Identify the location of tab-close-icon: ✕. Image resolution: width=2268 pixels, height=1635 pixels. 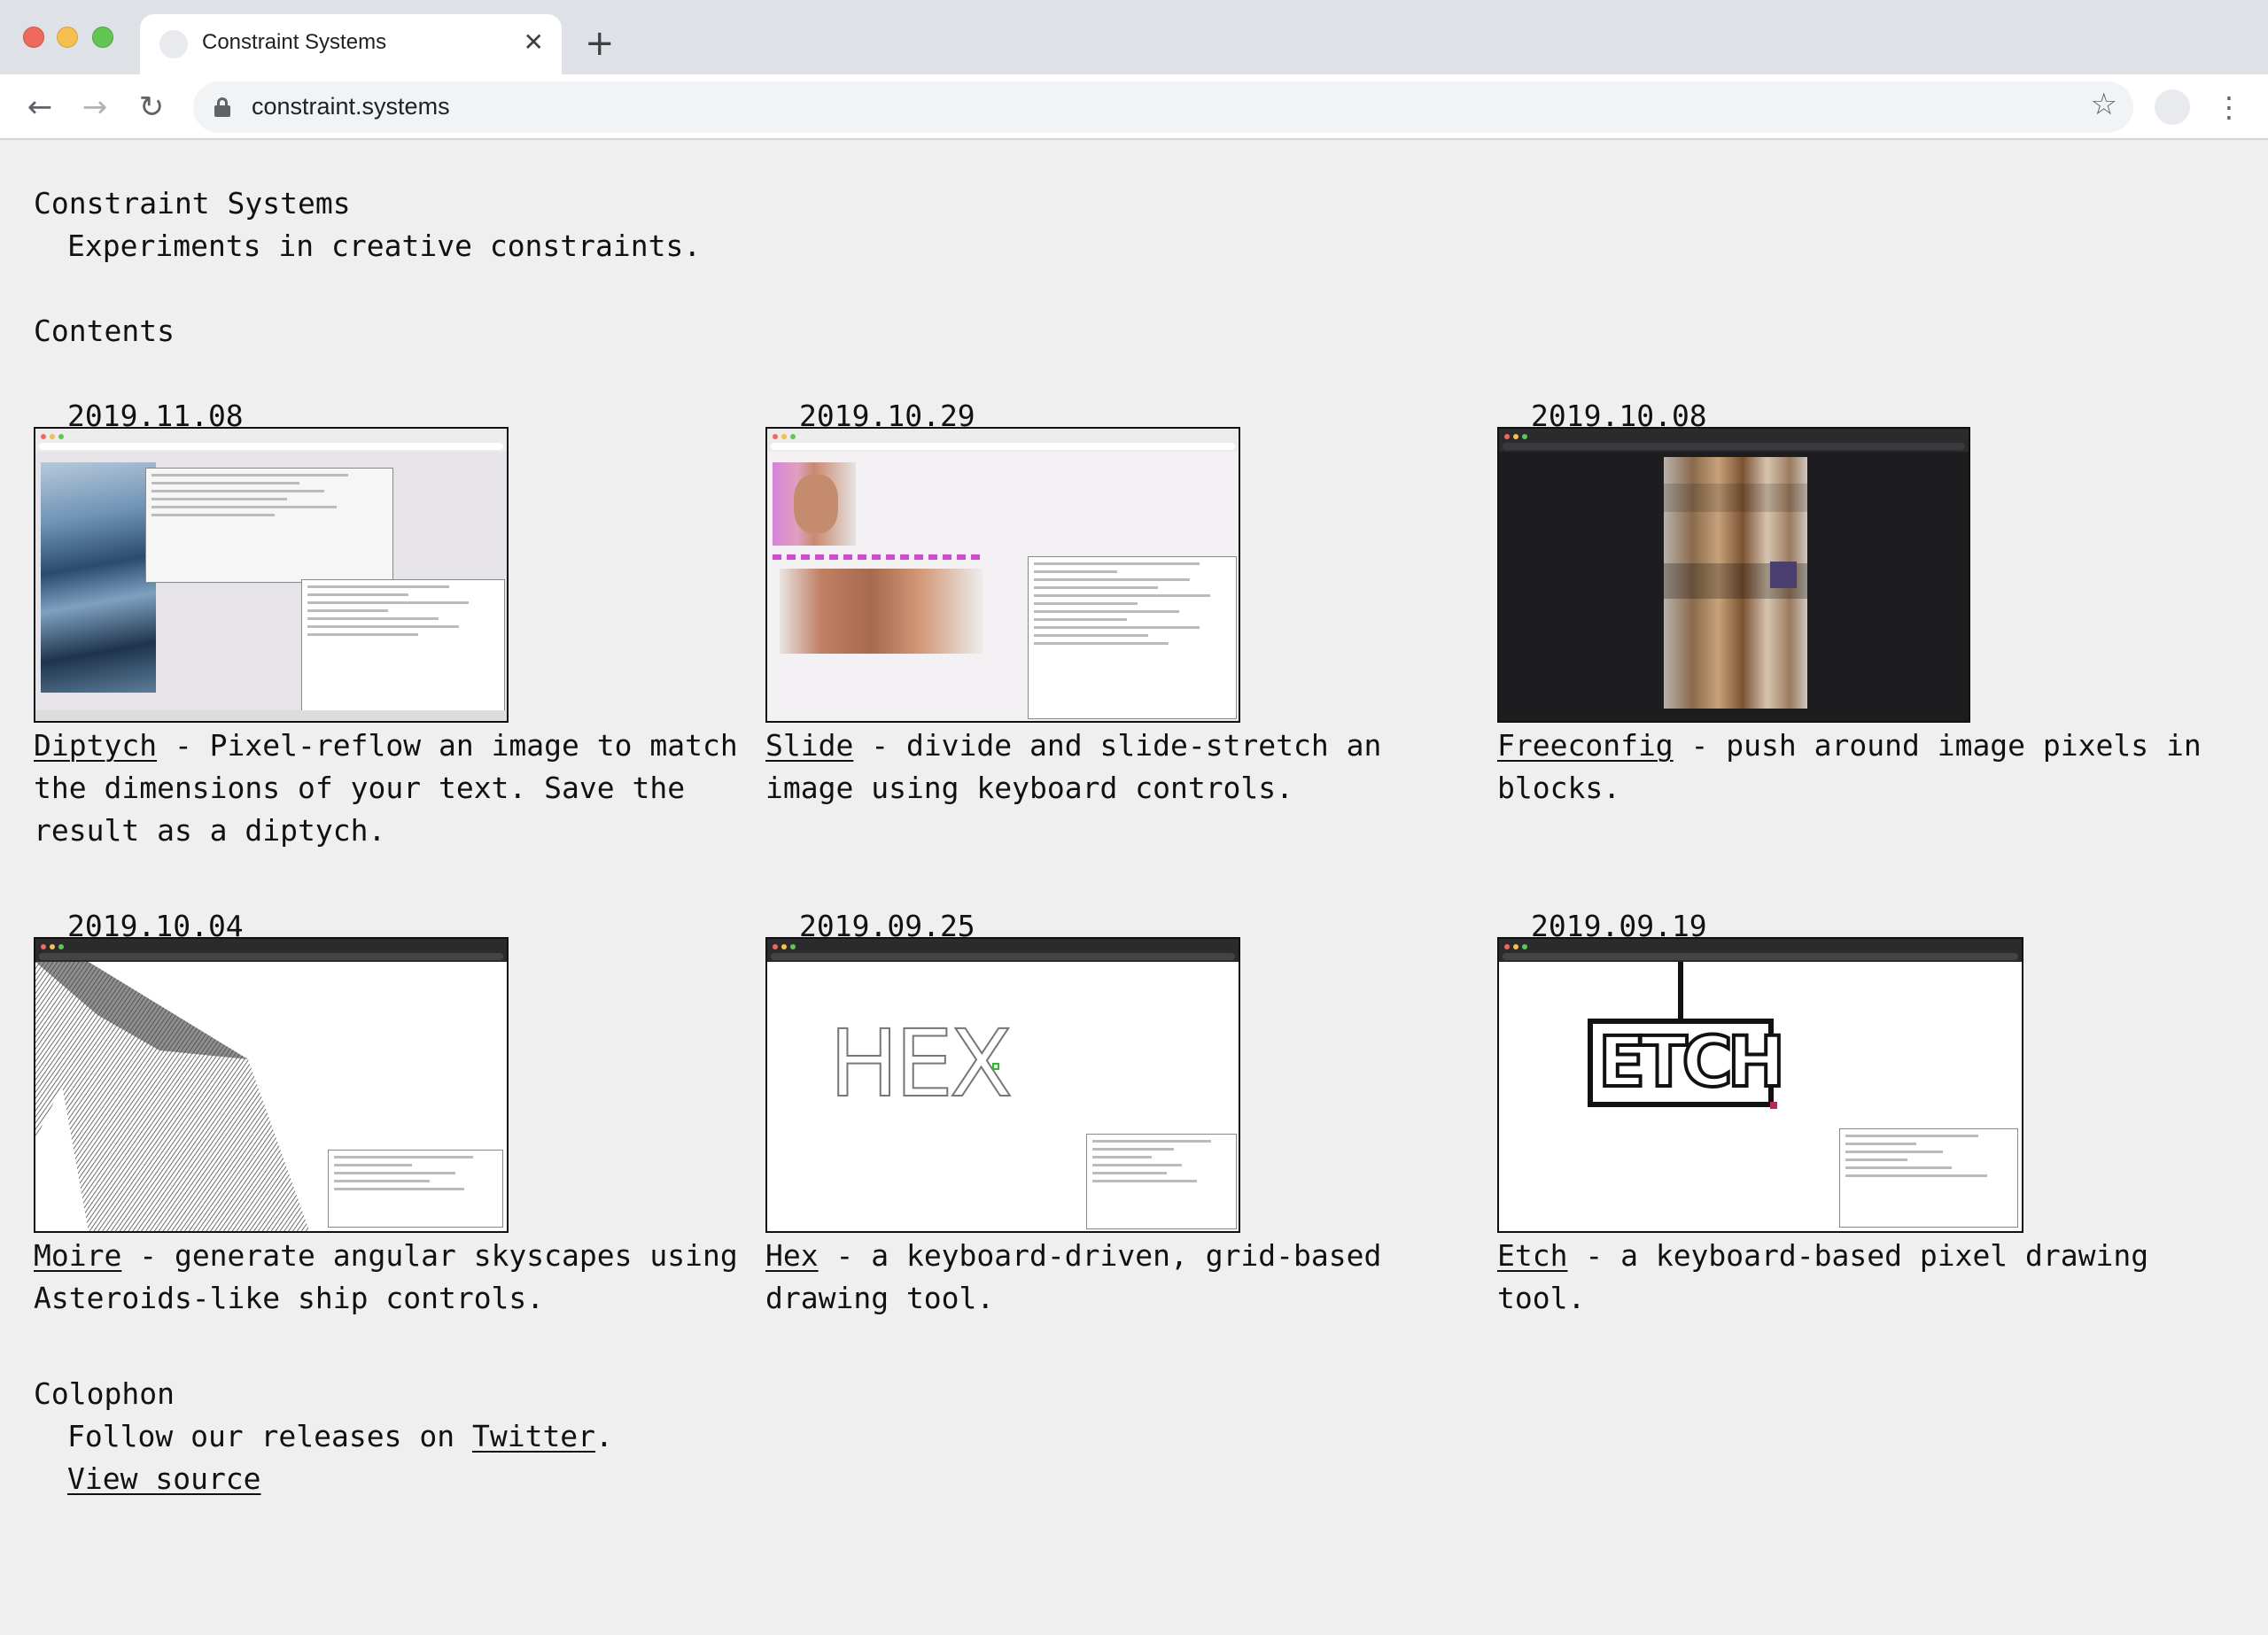
(534, 42).